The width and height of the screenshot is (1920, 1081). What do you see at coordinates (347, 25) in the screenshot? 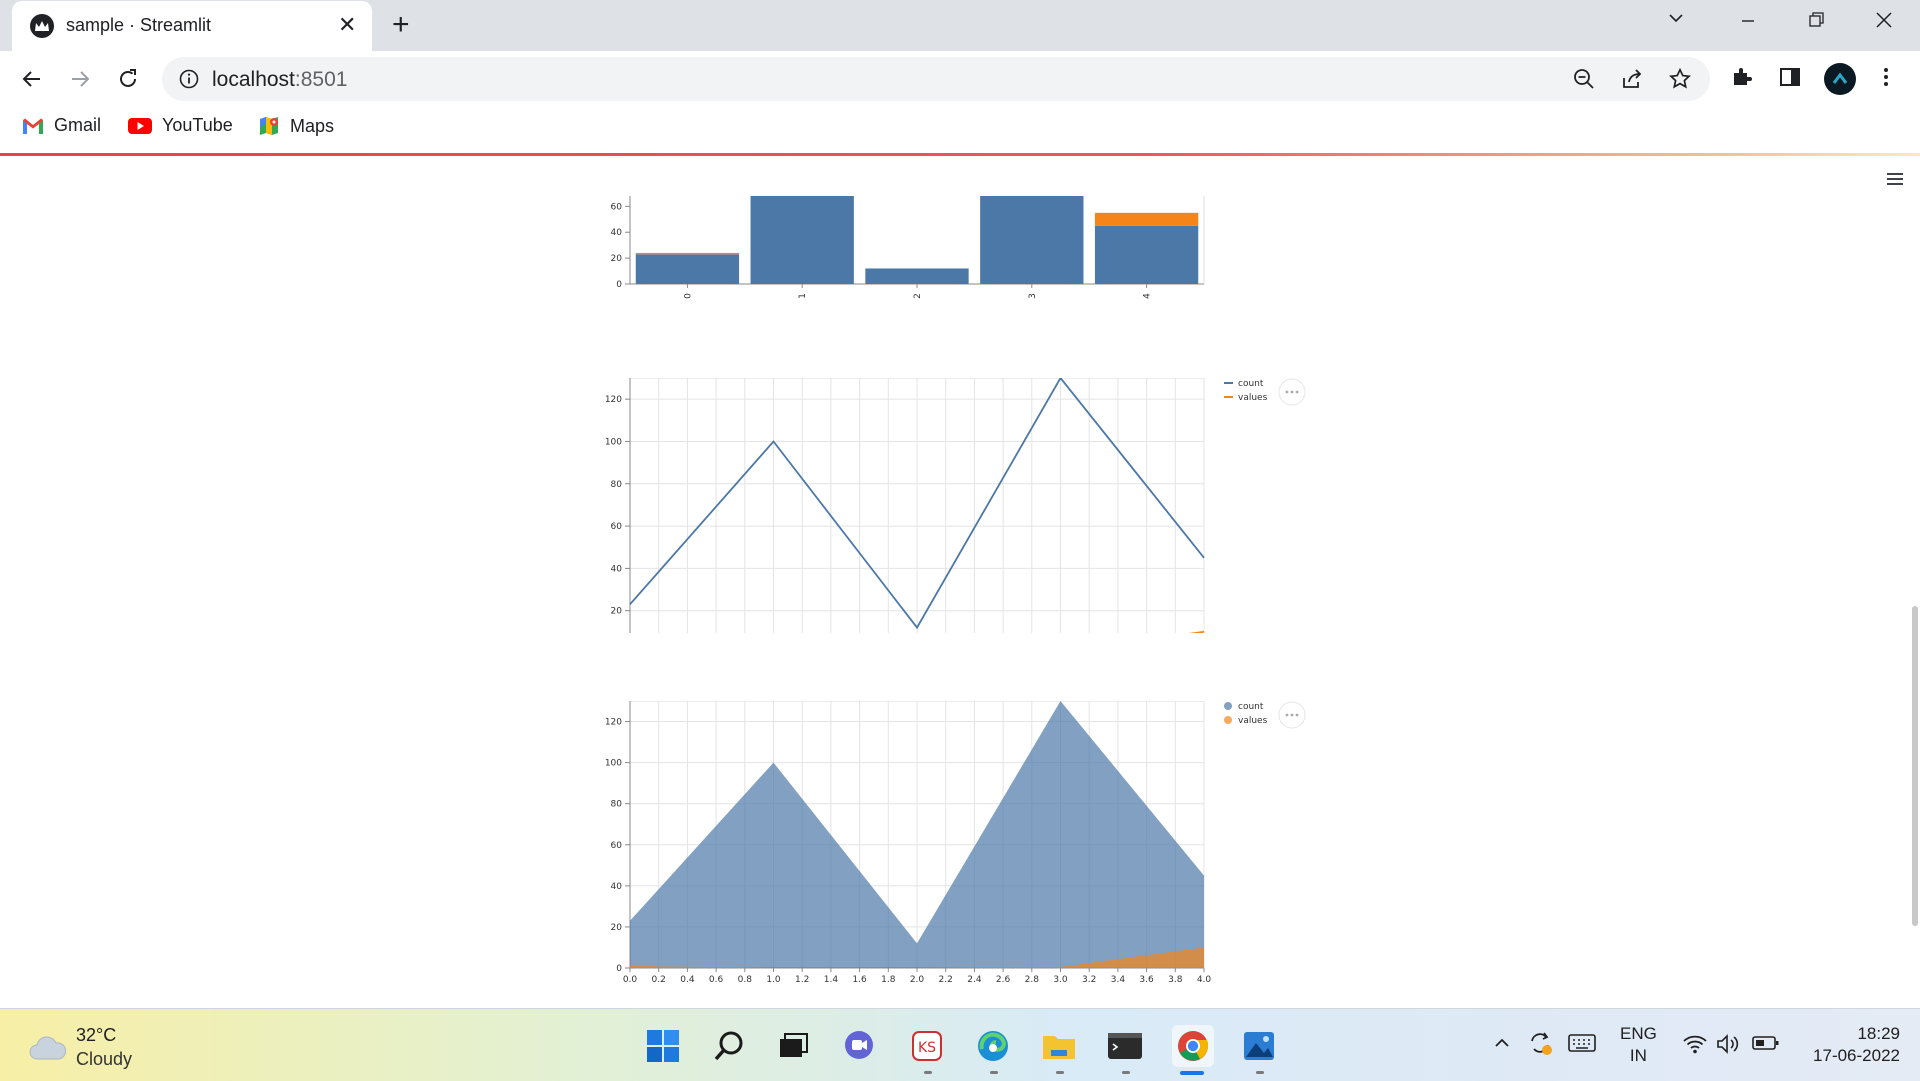
I see `tab-close-icon: ✕` at bounding box center [347, 25].